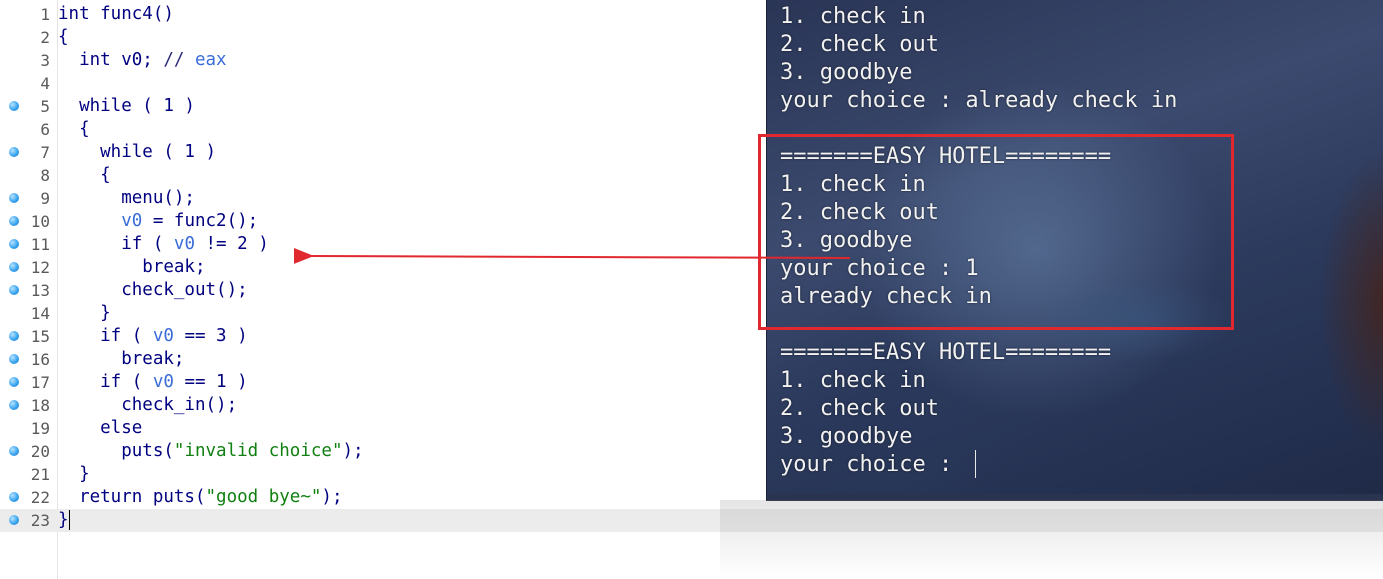  What do you see at coordinates (979, 100) in the screenshot?
I see `terminal-line: your choice : already check in` at bounding box center [979, 100].